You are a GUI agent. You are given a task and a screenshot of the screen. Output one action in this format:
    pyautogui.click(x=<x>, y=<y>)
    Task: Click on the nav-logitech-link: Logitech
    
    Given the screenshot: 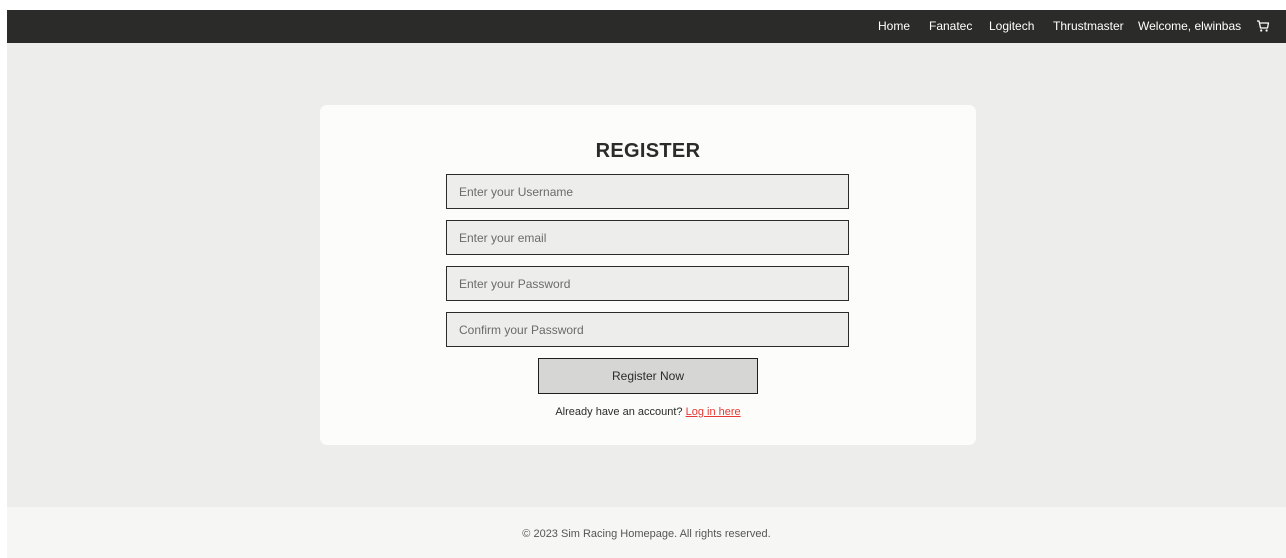 What is the action you would take?
    pyautogui.click(x=1011, y=26)
    